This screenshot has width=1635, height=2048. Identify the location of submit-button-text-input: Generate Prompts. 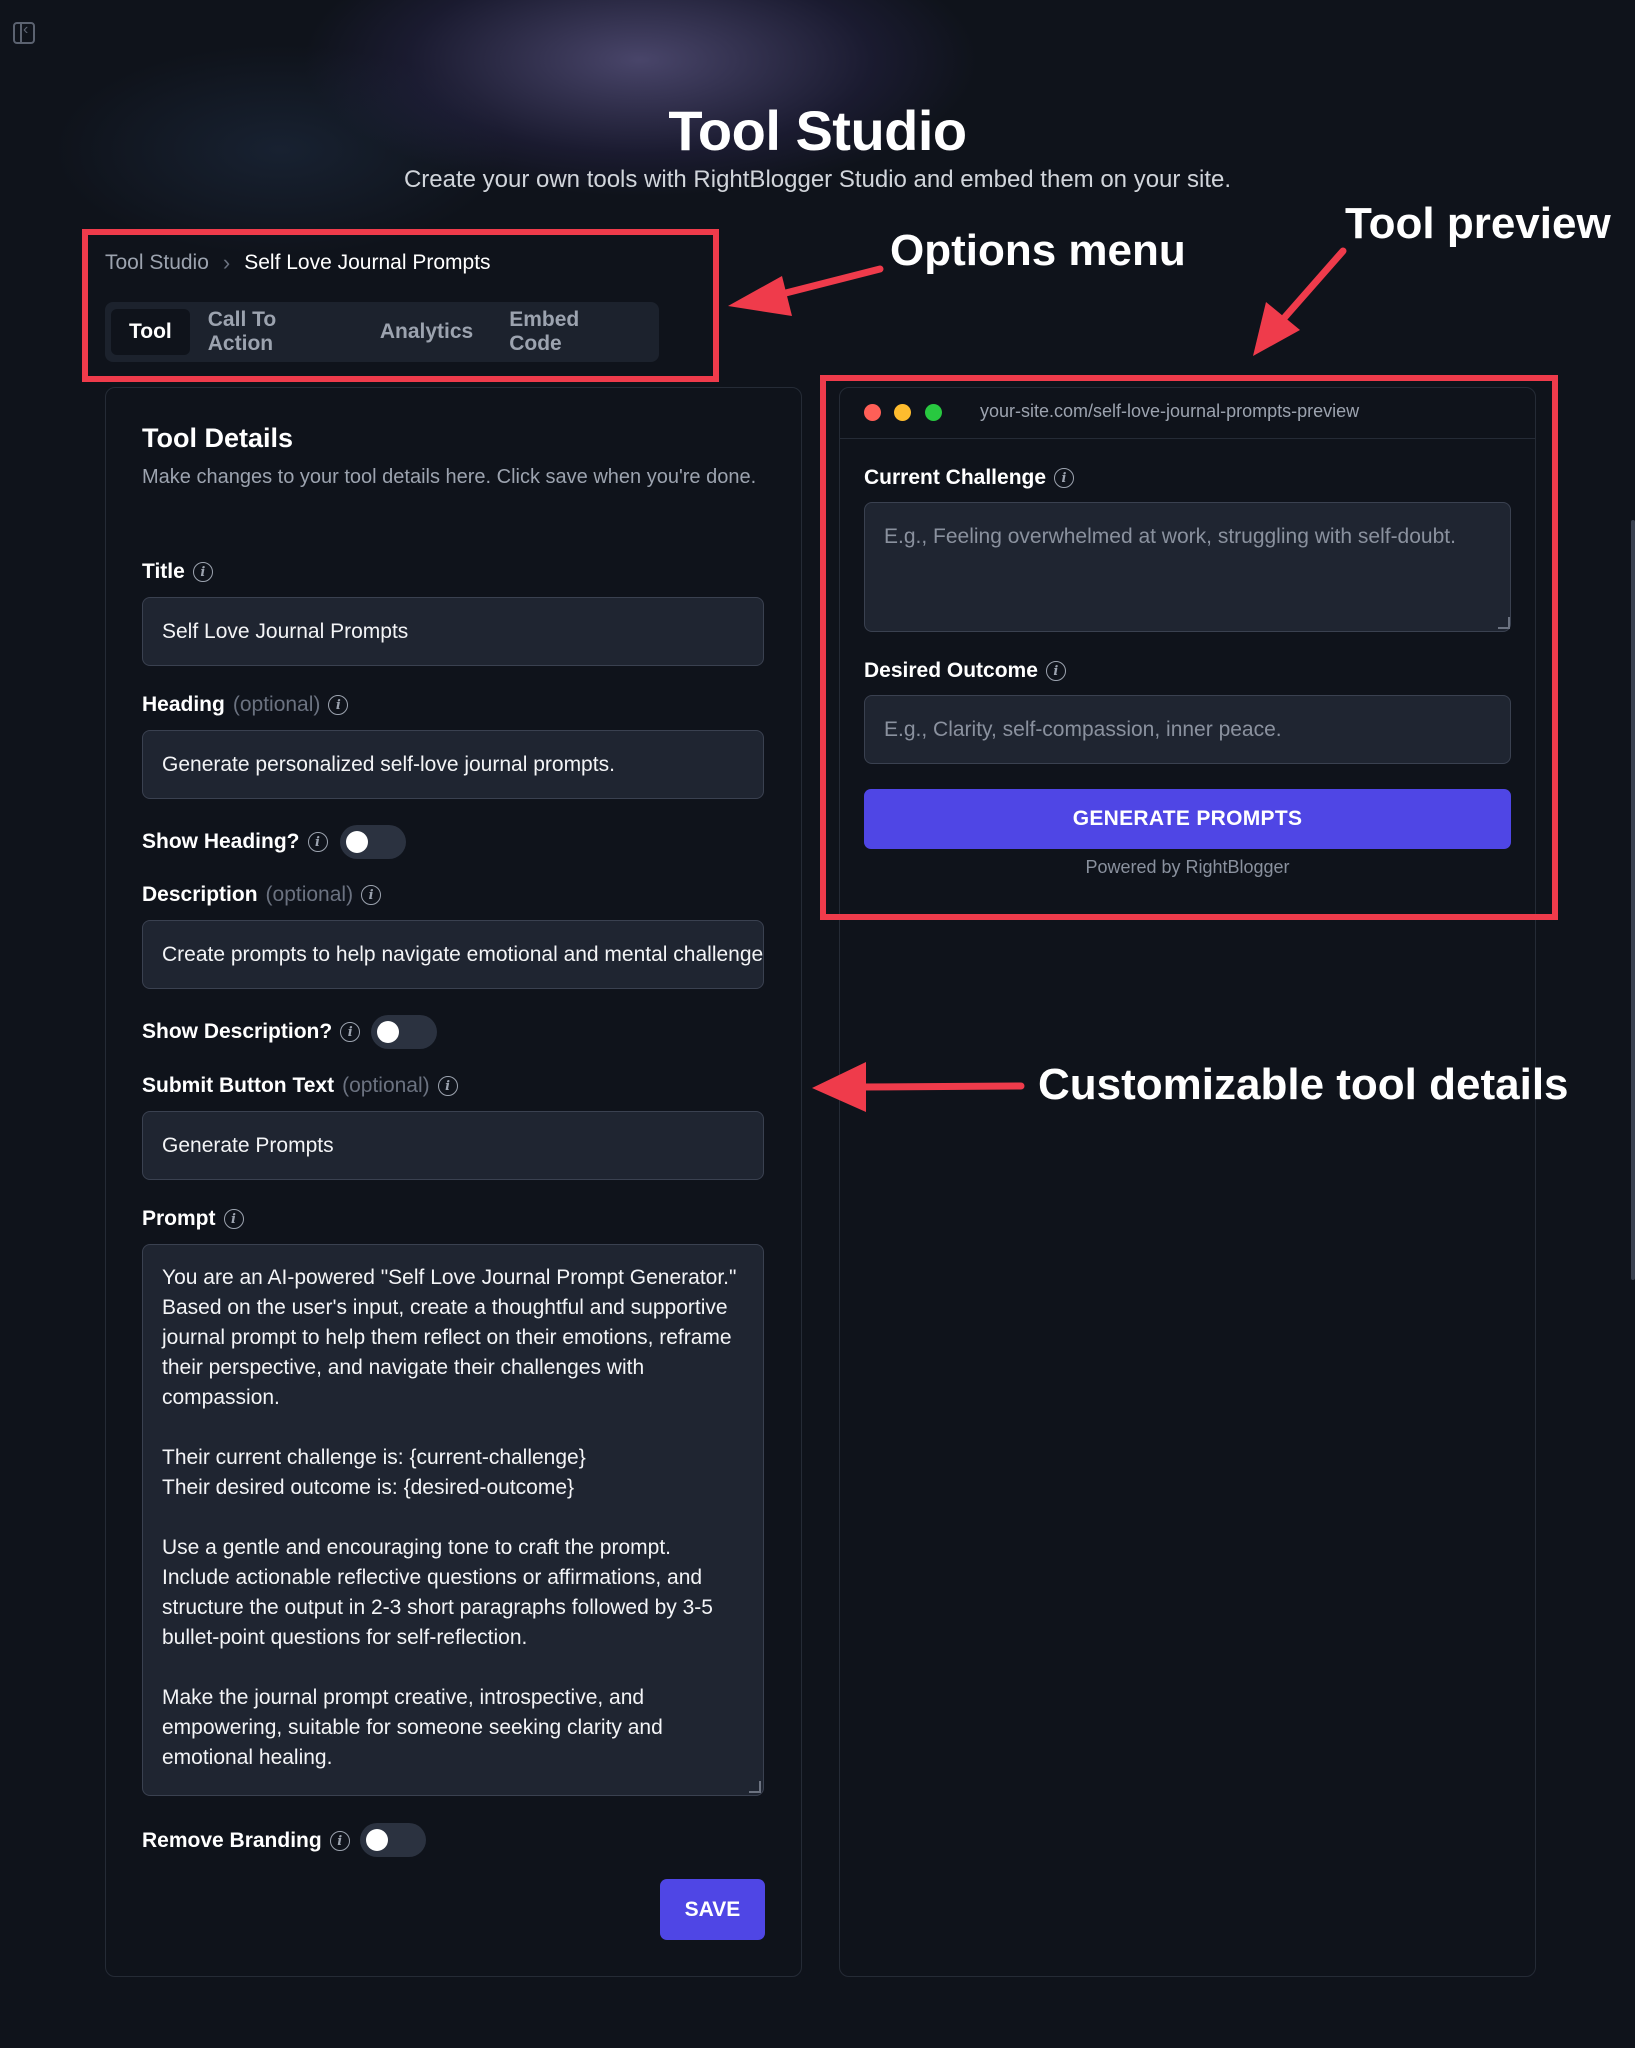
(453, 1145).